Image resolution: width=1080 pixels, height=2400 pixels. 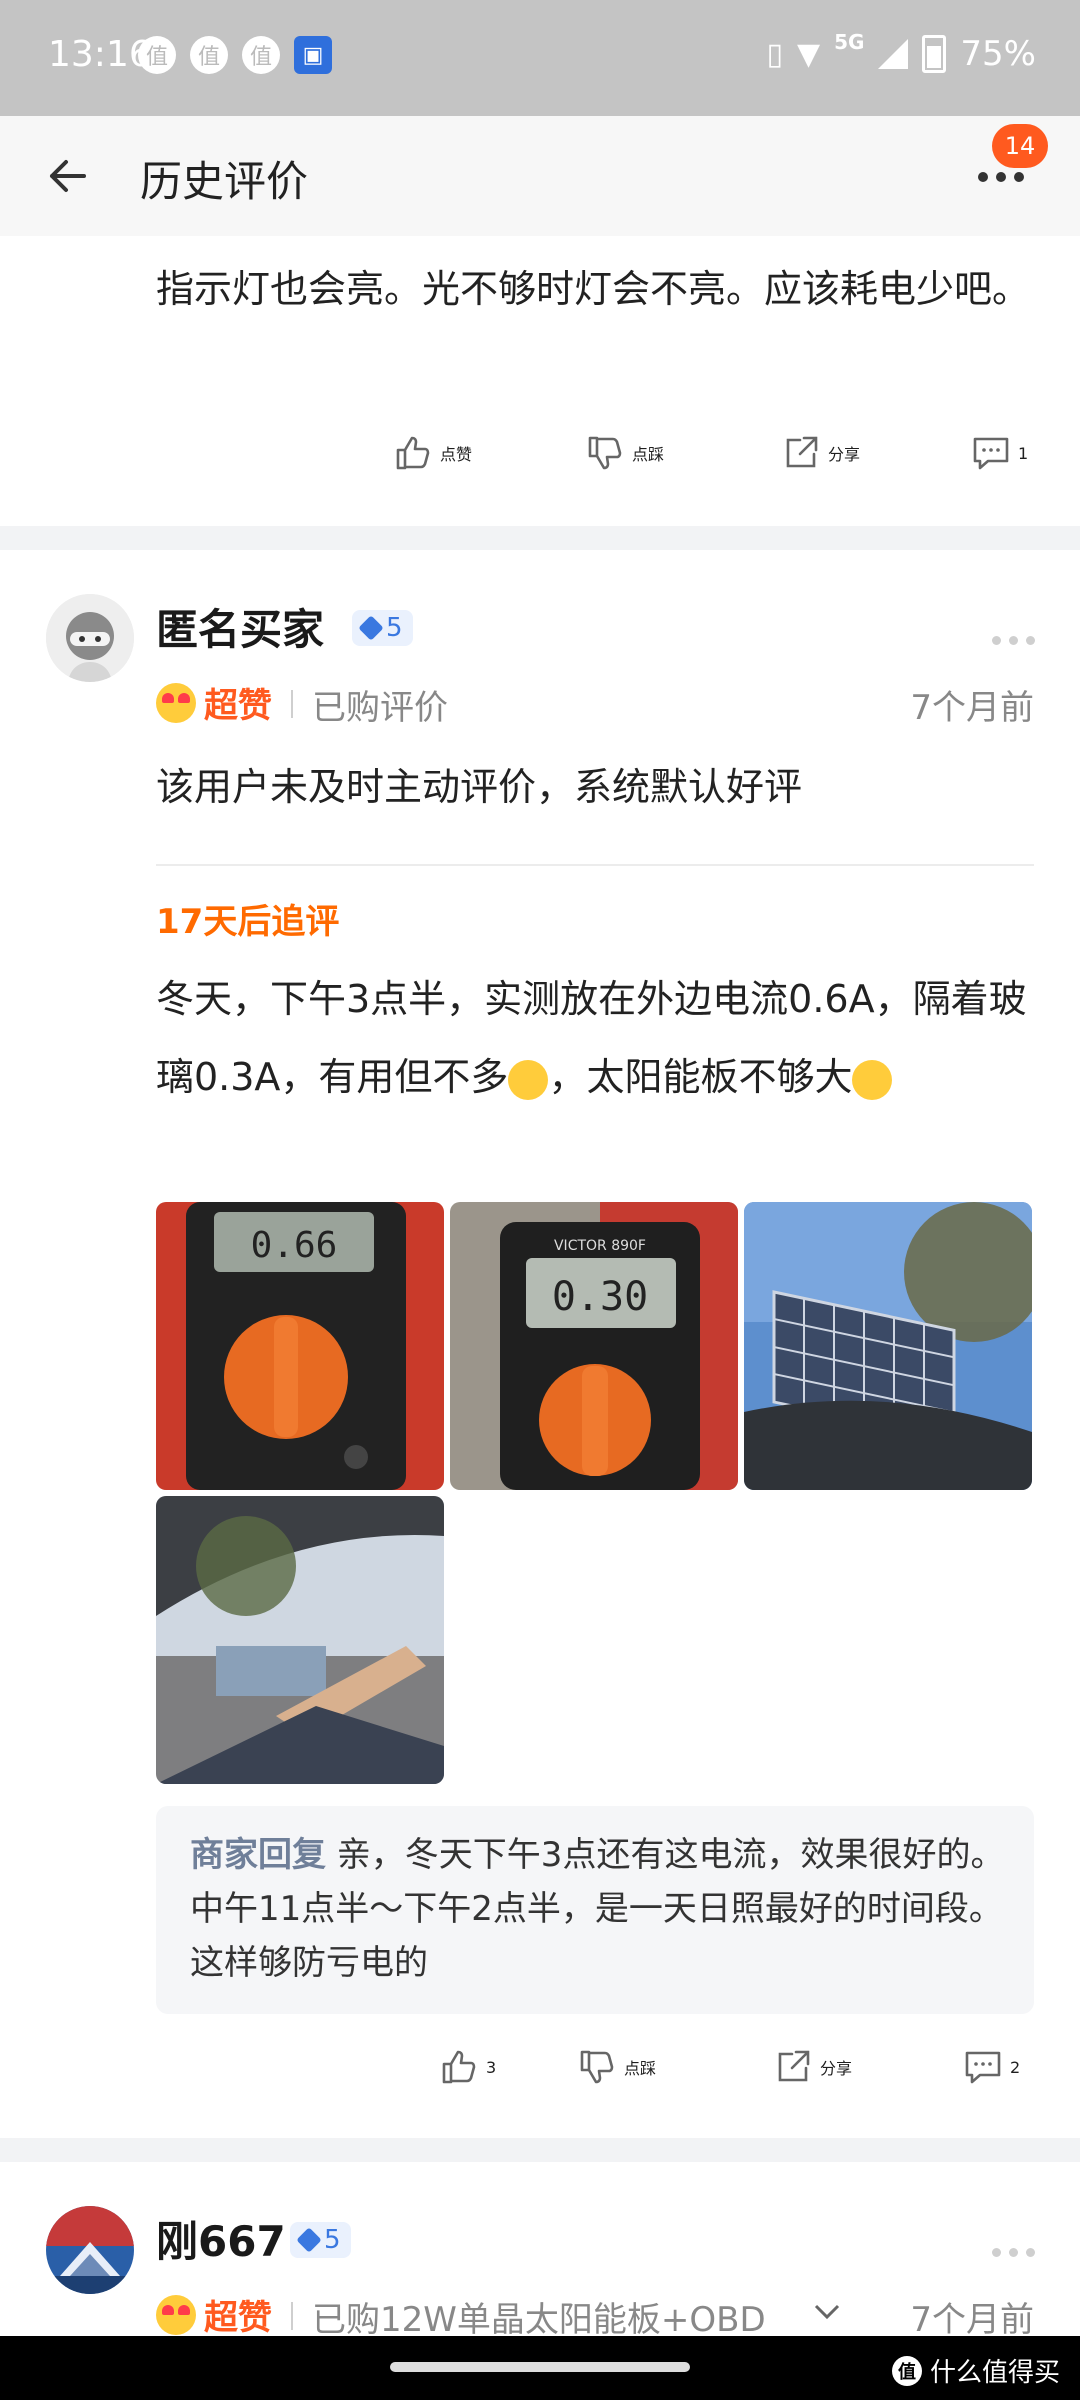 I want to click on purchase-info: 已购评价, so click(x=380, y=708).